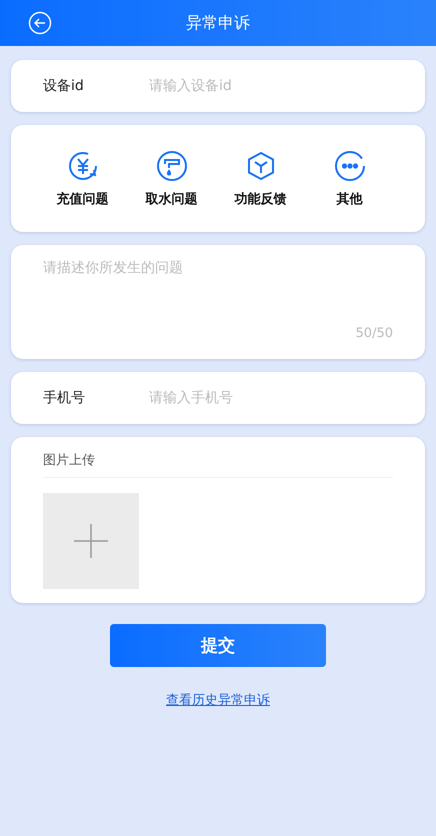  I want to click on page-title: 异常申诉, so click(218, 23).